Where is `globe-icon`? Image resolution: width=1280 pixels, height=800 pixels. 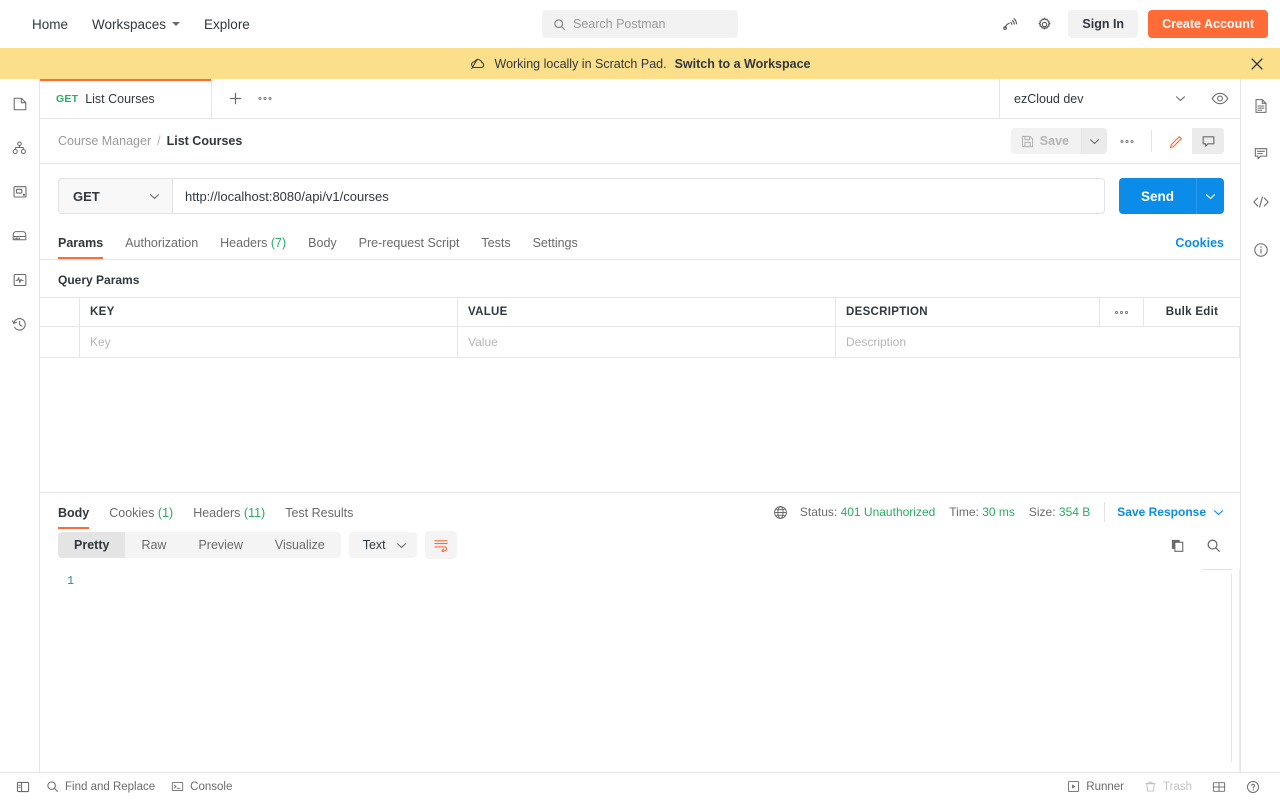 globe-icon is located at coordinates (780, 512).